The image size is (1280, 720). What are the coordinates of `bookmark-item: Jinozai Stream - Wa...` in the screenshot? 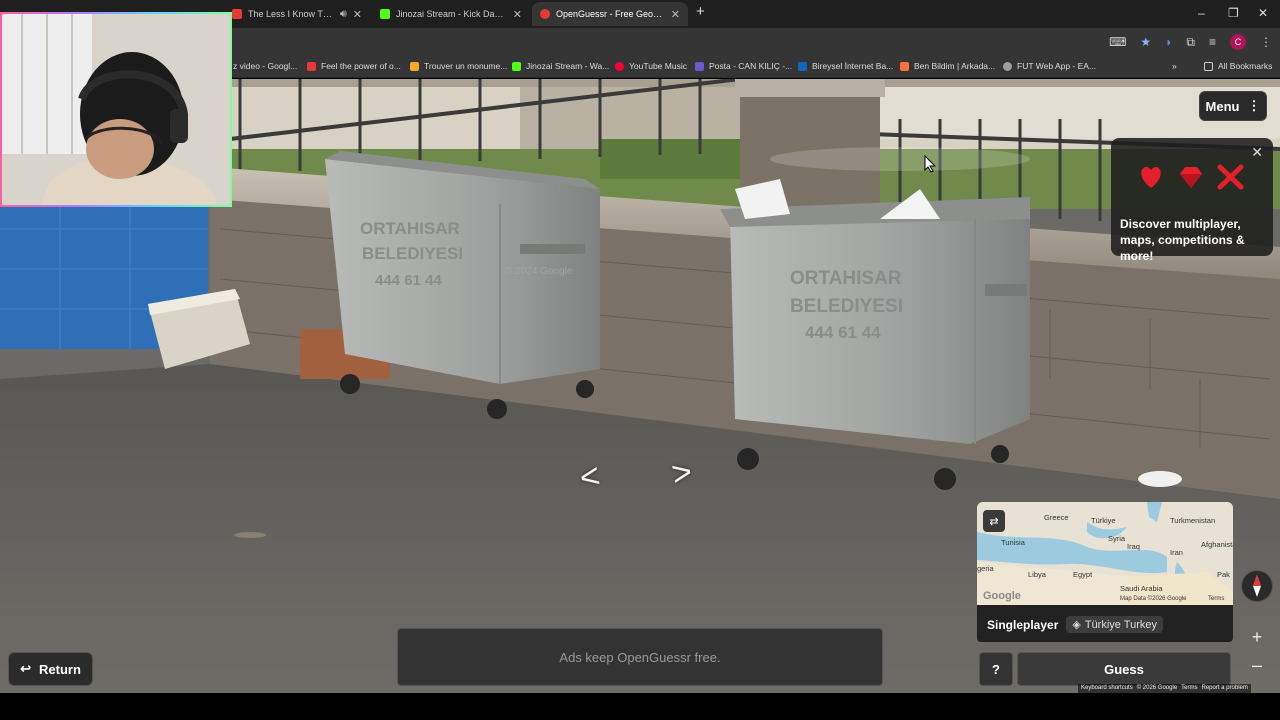 It's located at (560, 66).